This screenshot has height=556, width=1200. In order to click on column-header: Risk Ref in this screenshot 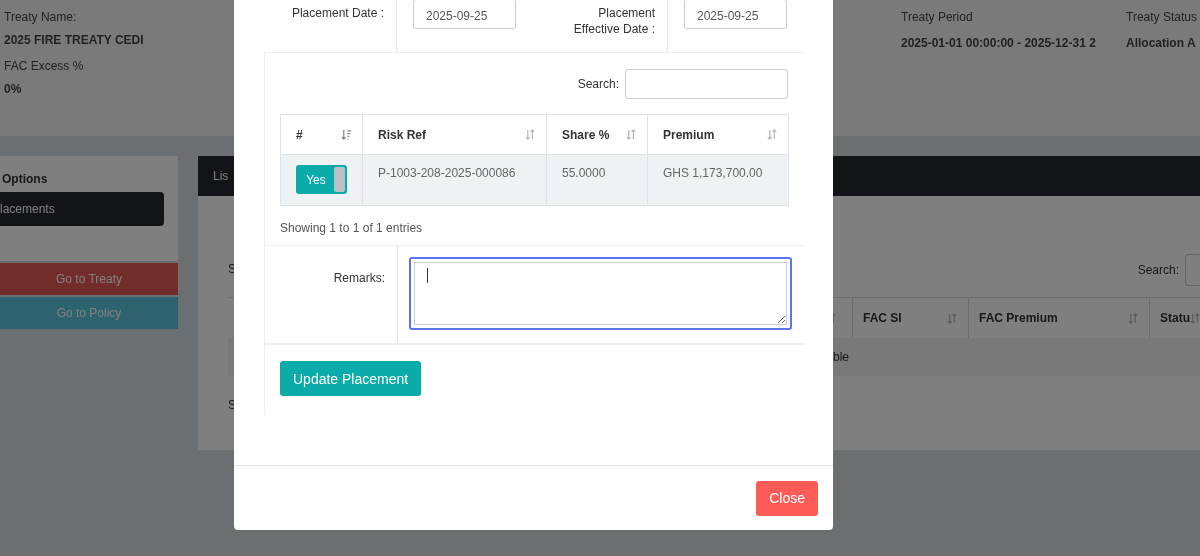, I will do `click(454, 134)`.